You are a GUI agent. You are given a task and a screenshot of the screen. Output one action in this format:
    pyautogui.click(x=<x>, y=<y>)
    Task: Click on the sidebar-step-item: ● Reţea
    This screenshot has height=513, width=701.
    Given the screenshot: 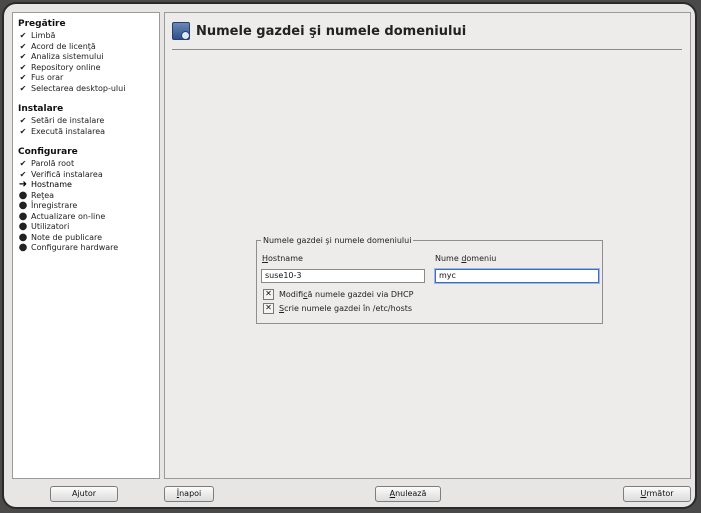 What is the action you would take?
    pyautogui.click(x=86, y=196)
    